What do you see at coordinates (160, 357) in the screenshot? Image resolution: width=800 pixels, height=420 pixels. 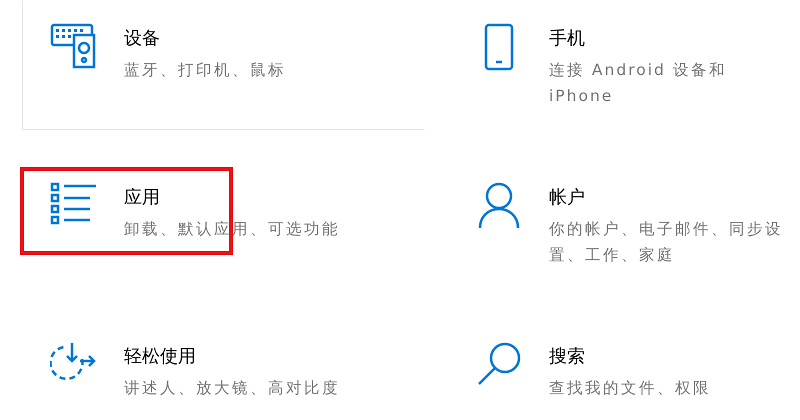 I see `tile-title: 轻松使用` at bounding box center [160, 357].